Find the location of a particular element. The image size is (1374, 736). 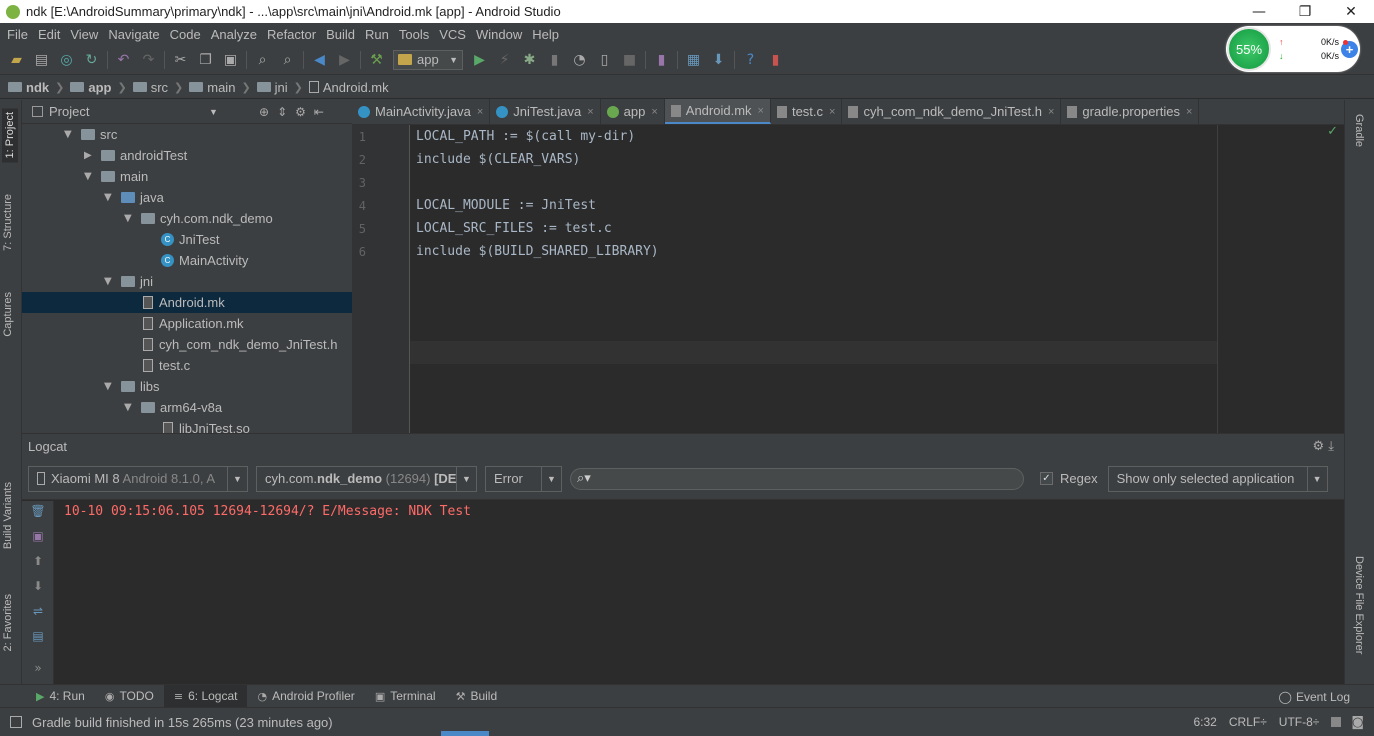

menu-code: Code is located at coordinates (187, 34).